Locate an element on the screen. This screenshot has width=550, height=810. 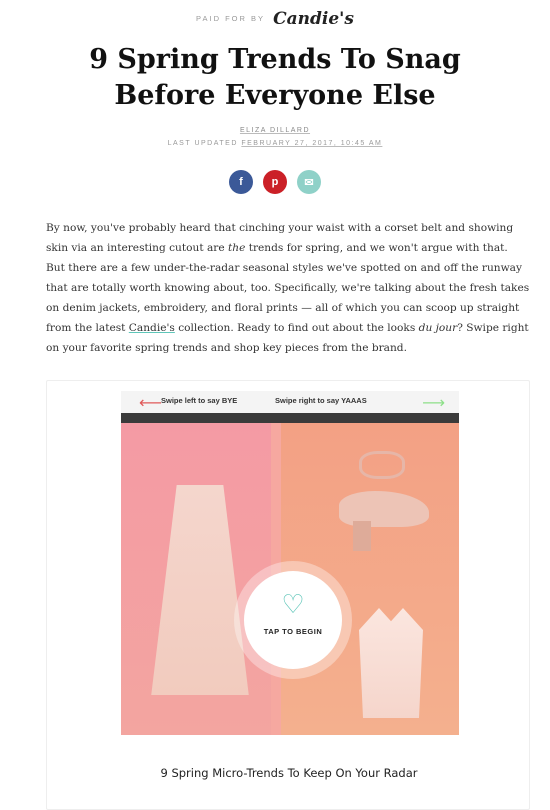
author-byline: ELIZA DILLARD is located at coordinates (275, 130).